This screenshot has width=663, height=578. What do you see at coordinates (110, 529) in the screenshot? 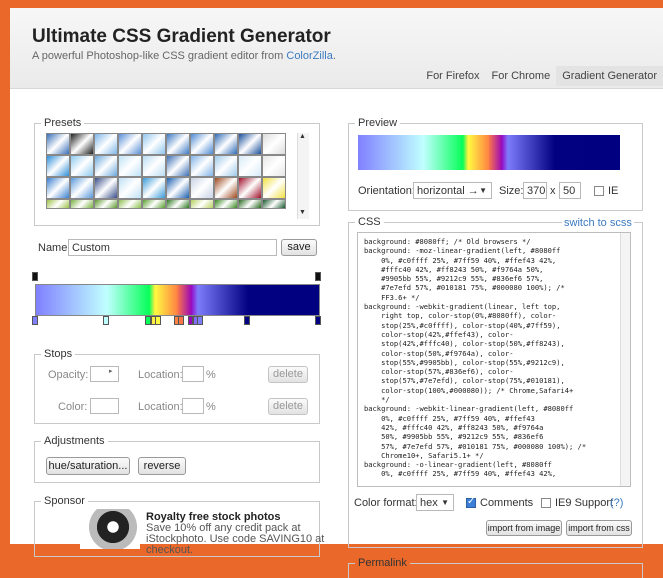
I see `sponsor-image` at bounding box center [110, 529].